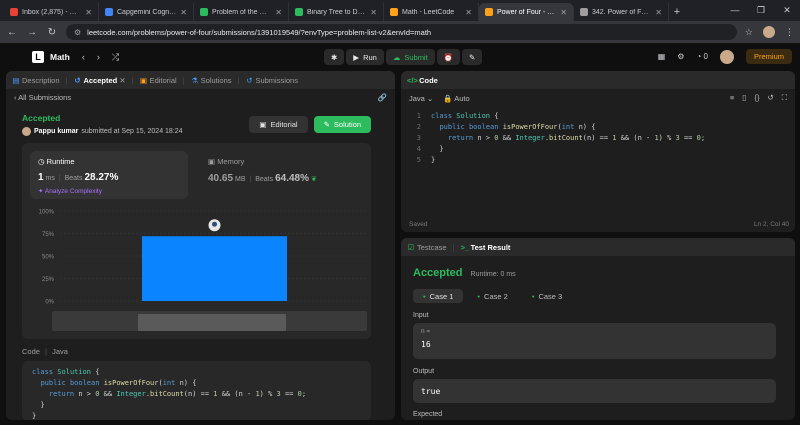 This screenshot has height=425, width=800. I want to click on solution-button: ✎ Solution, so click(342, 124).